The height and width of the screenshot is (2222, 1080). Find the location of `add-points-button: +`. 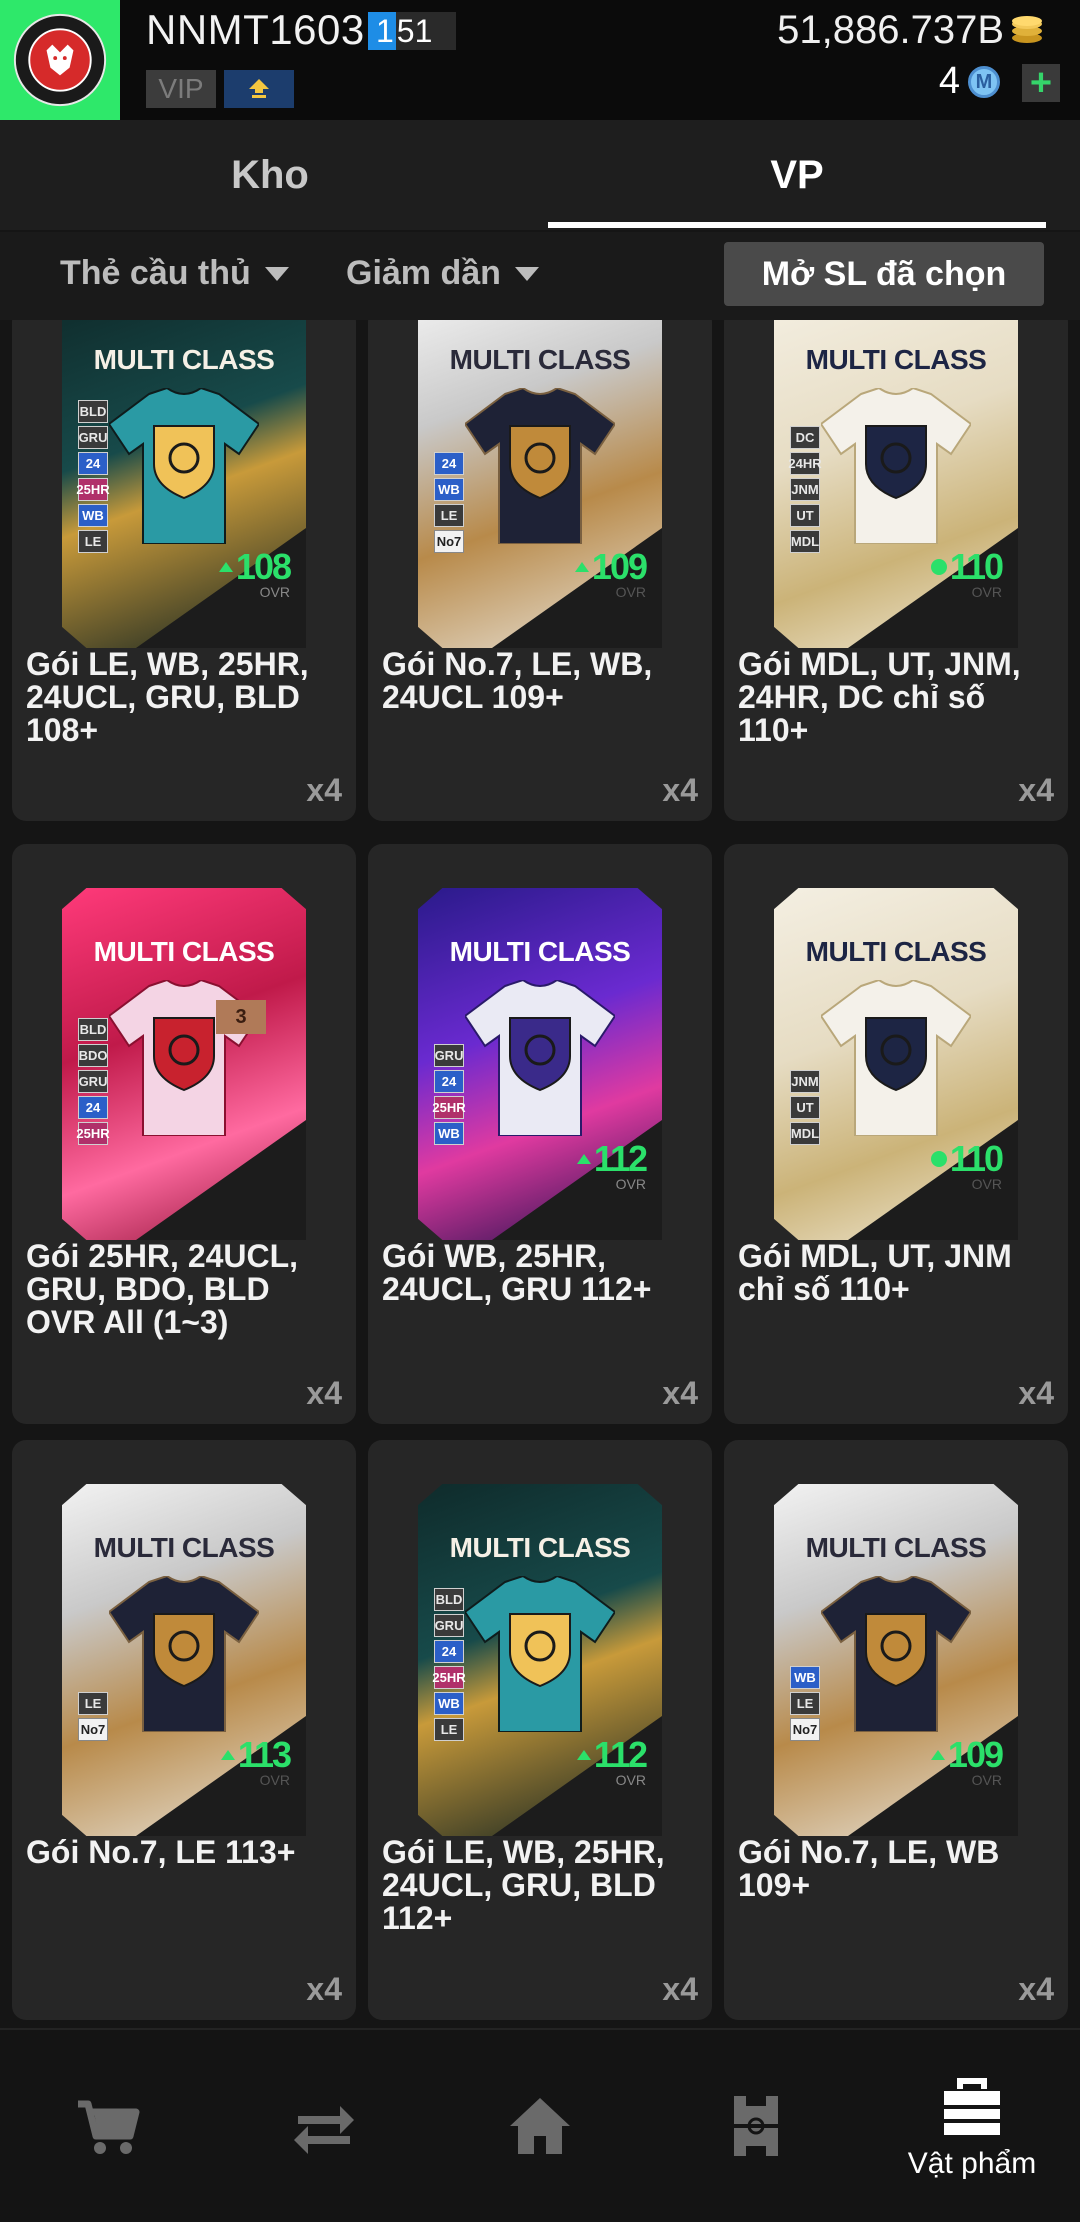

add-points-button: + is located at coordinates (1041, 83).